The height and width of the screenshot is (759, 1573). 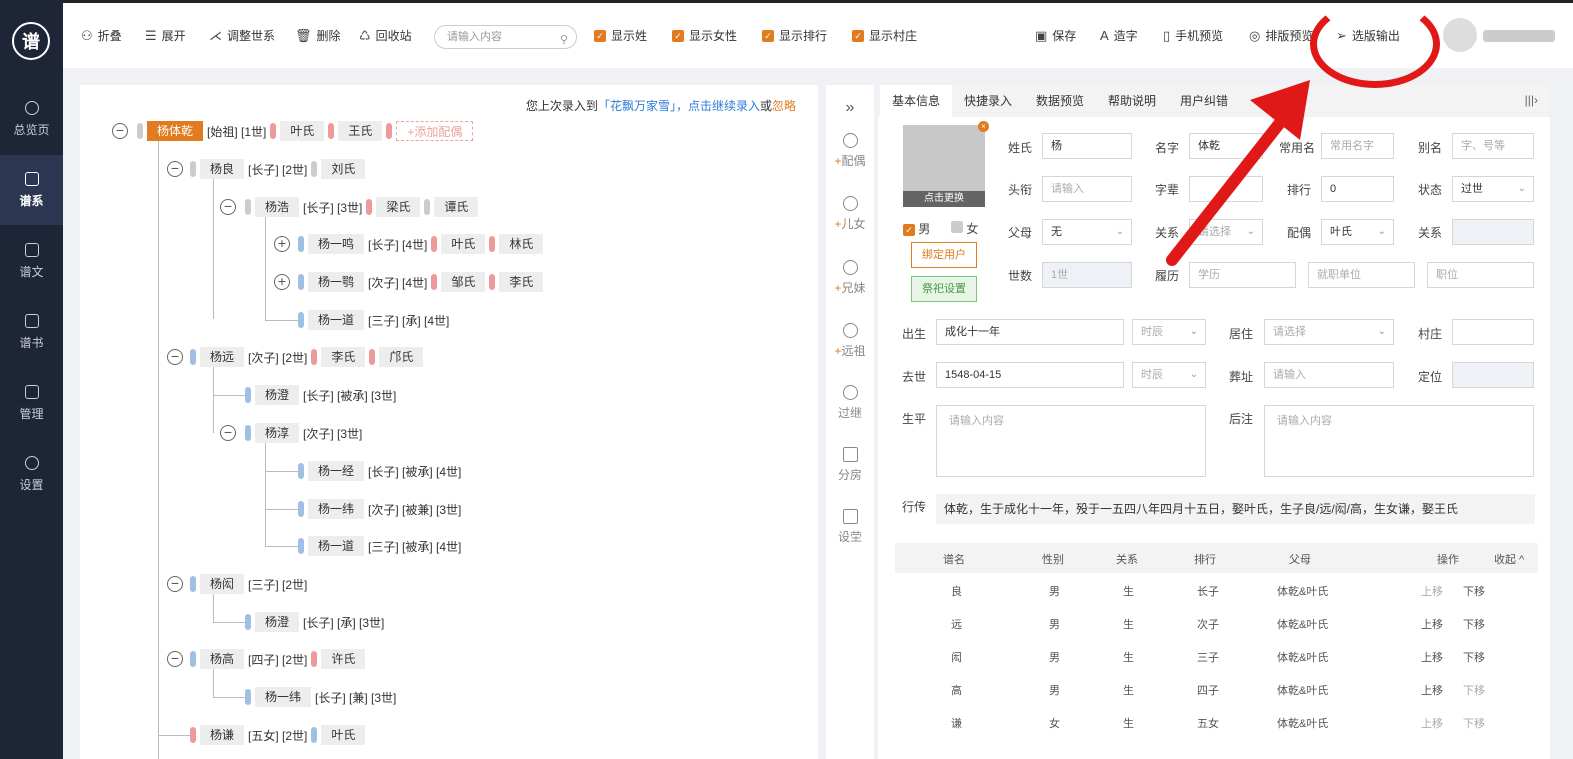 I want to click on adjust-lineage-button: ⋌ 调整世系, so click(x=242, y=35).